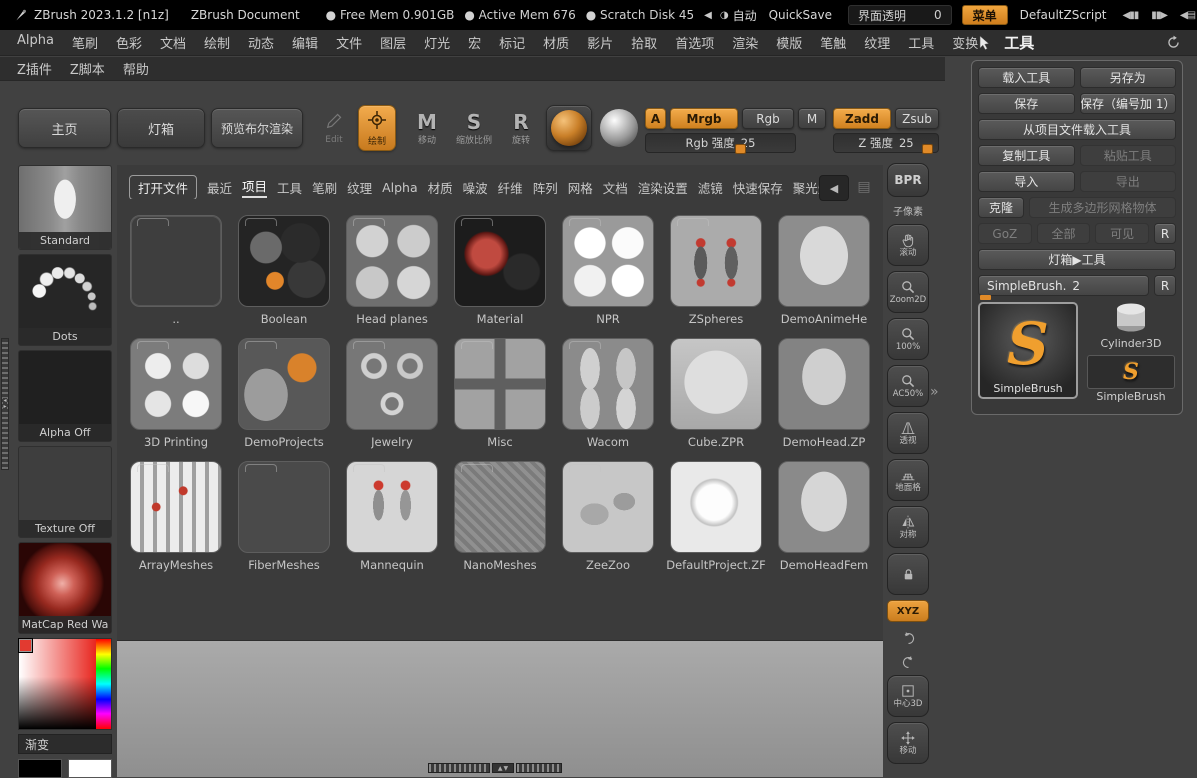  Describe the element at coordinates (877, 42) in the screenshot. I see `menu-item: 纹理` at that location.